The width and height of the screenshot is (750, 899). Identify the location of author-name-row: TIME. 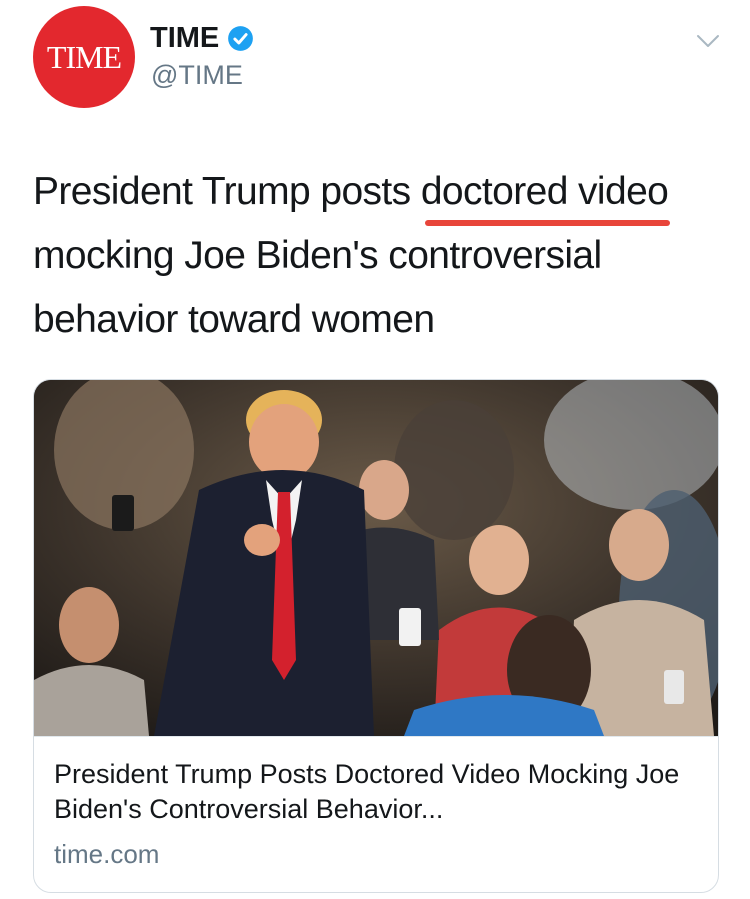
(202, 38).